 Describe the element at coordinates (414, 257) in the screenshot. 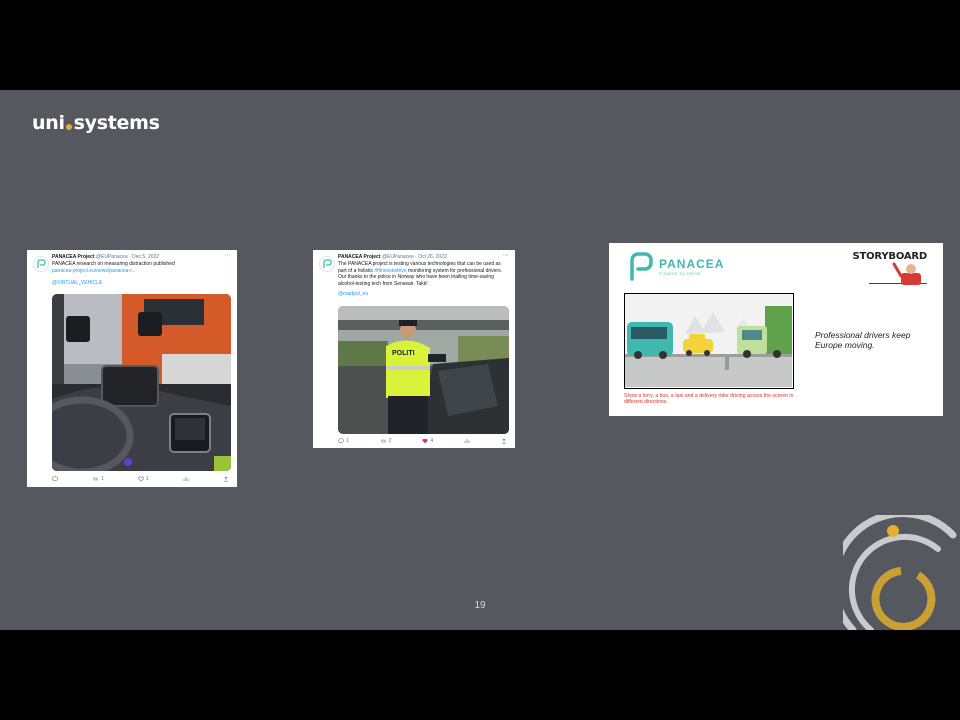

I see `tweet-handle-date: @EUPanacea · Oct 26, 2022` at that location.